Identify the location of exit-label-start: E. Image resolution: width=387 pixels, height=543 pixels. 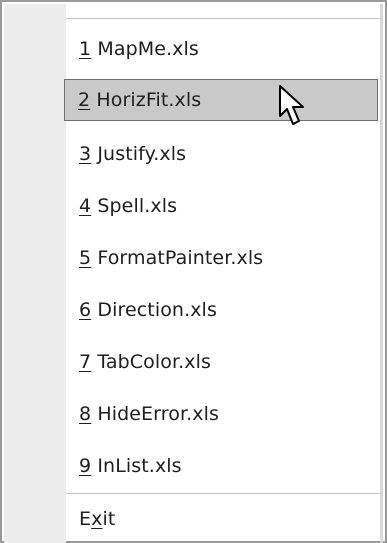
(85, 519).